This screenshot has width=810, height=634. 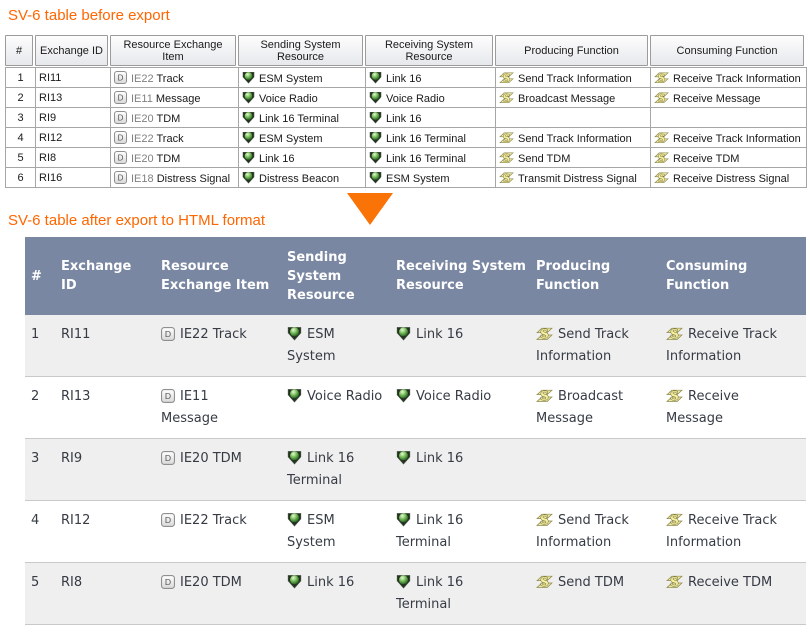 What do you see at coordinates (733, 407) in the screenshot?
I see `cell-consuming: Receive Message` at bounding box center [733, 407].